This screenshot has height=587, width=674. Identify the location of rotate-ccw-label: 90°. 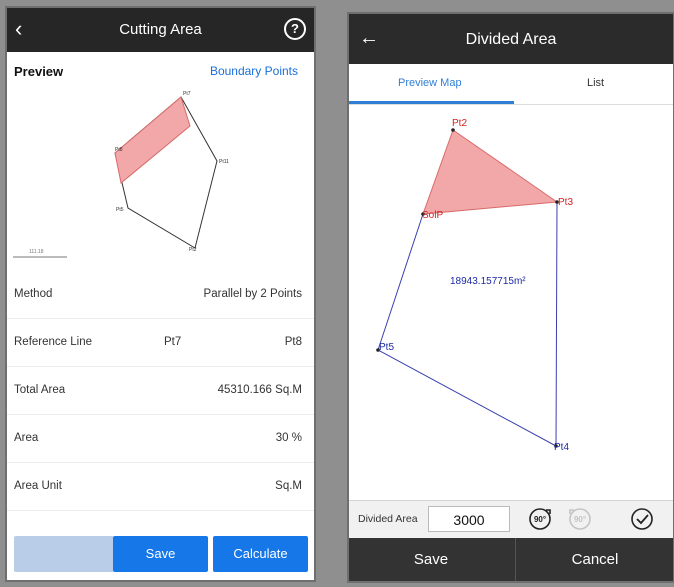
(580, 519).